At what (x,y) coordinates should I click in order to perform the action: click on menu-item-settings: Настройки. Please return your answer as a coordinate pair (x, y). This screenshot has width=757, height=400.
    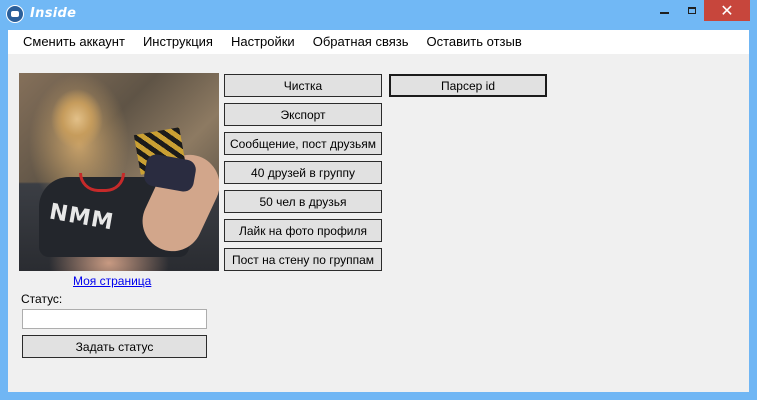
    Looking at the image, I should click on (263, 42).